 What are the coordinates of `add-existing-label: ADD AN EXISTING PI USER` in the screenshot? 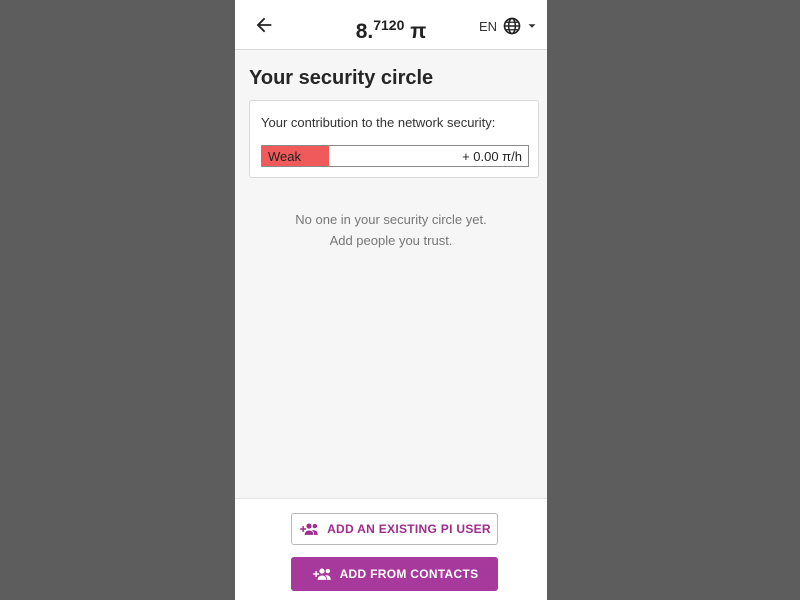 It's located at (409, 529).